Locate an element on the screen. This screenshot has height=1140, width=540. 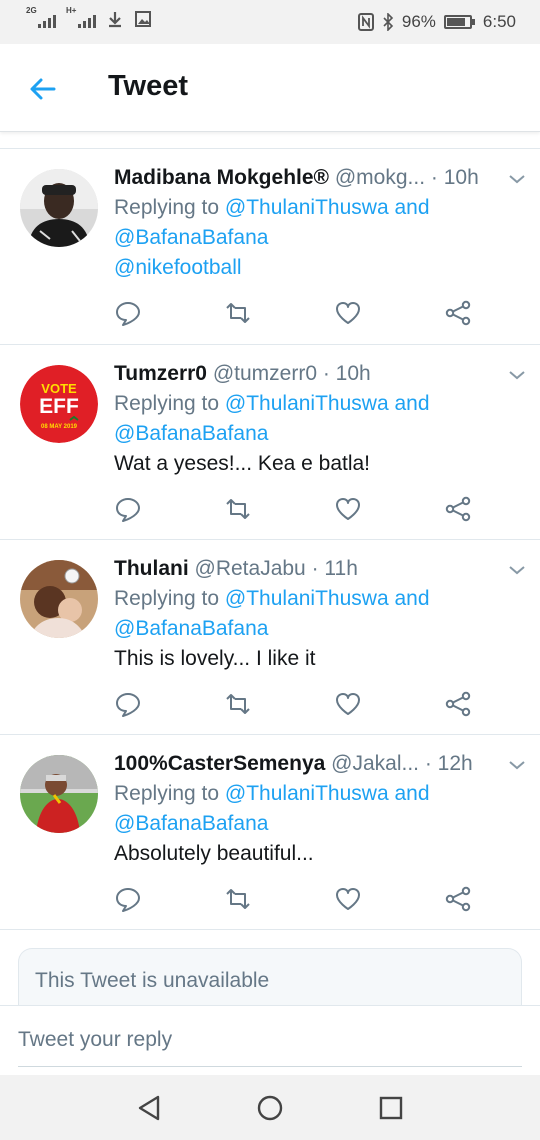
user-name: 100%CasterSemenya is located at coordinates (219, 763).